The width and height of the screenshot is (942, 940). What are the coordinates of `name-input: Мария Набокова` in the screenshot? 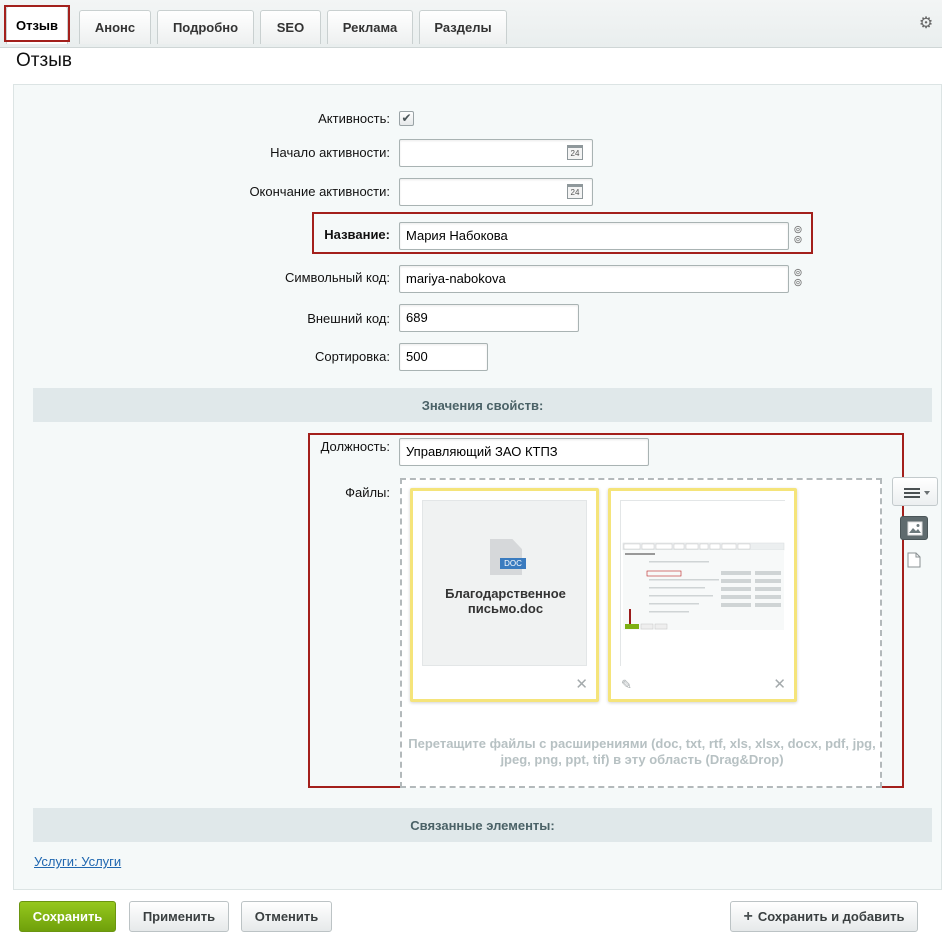 It's located at (594, 236).